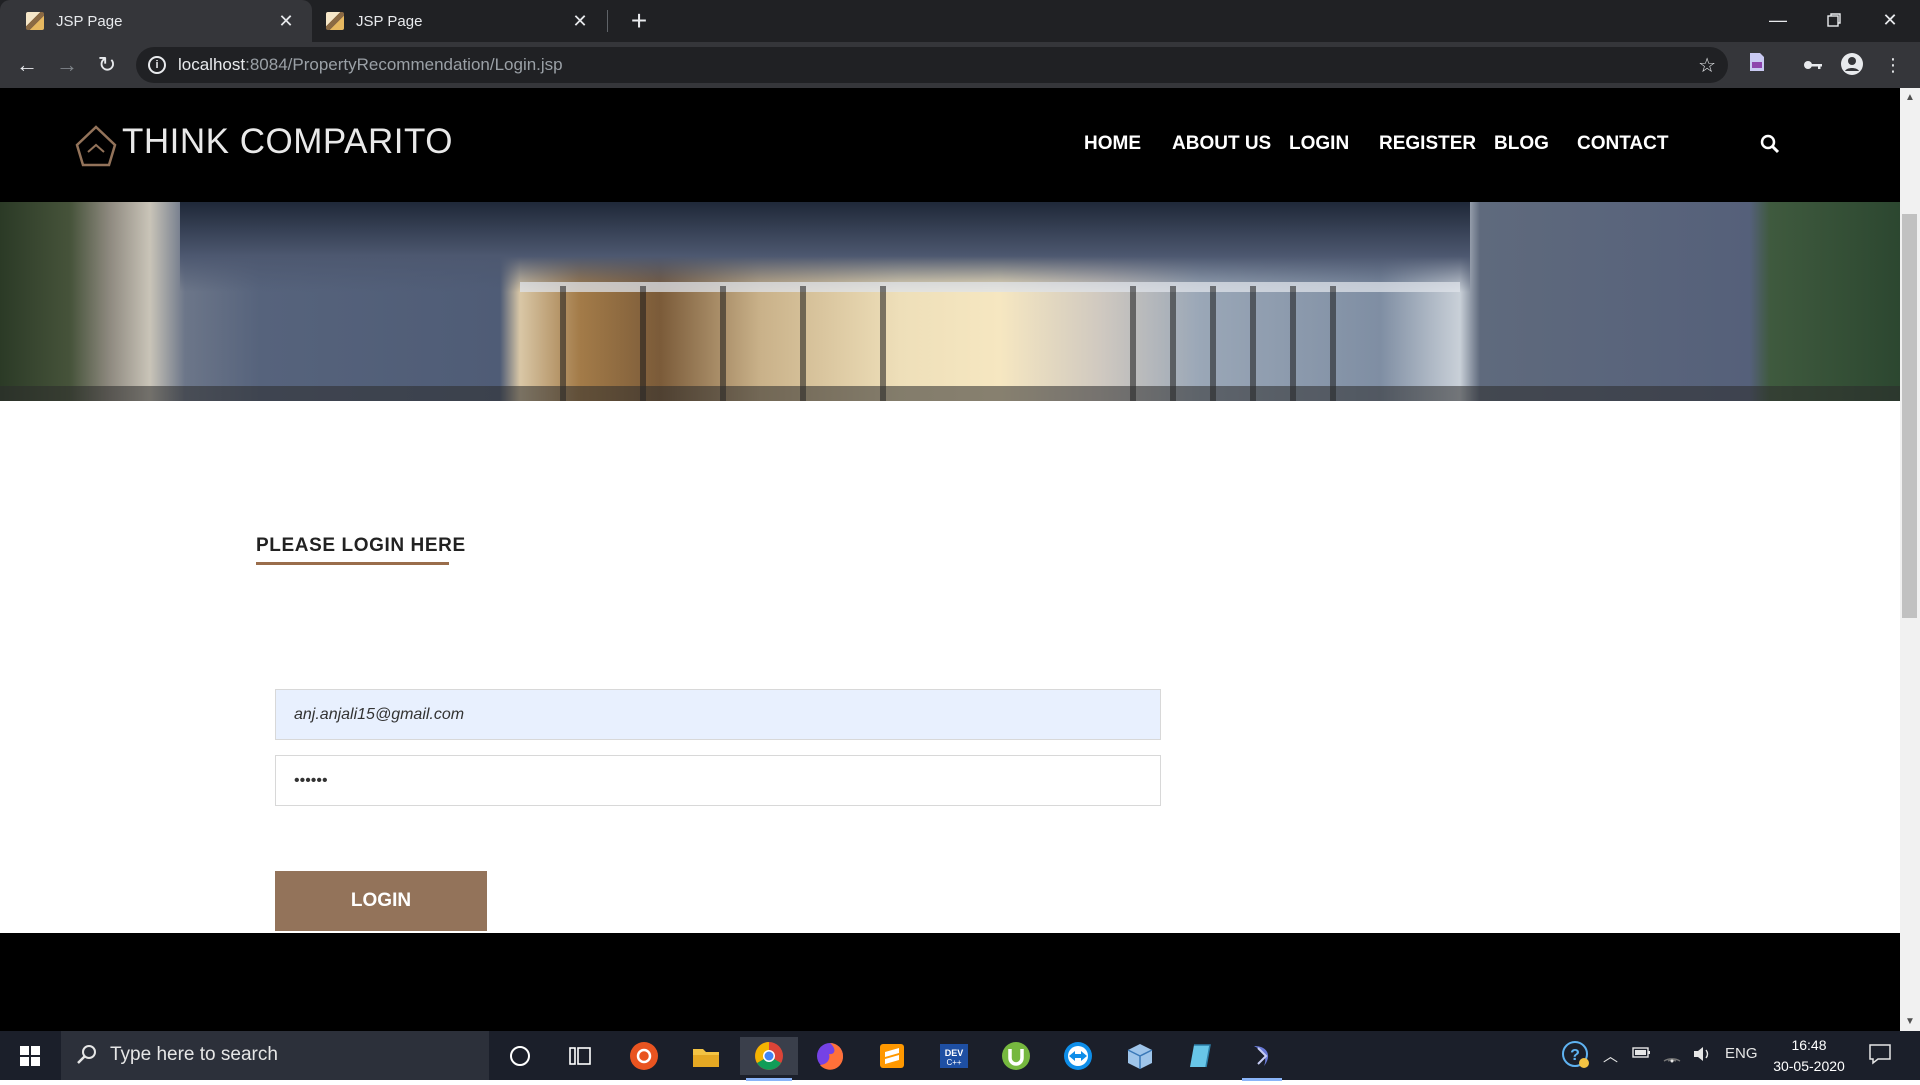  What do you see at coordinates (1702, 1056) in the screenshot?
I see `volume-icon` at bounding box center [1702, 1056].